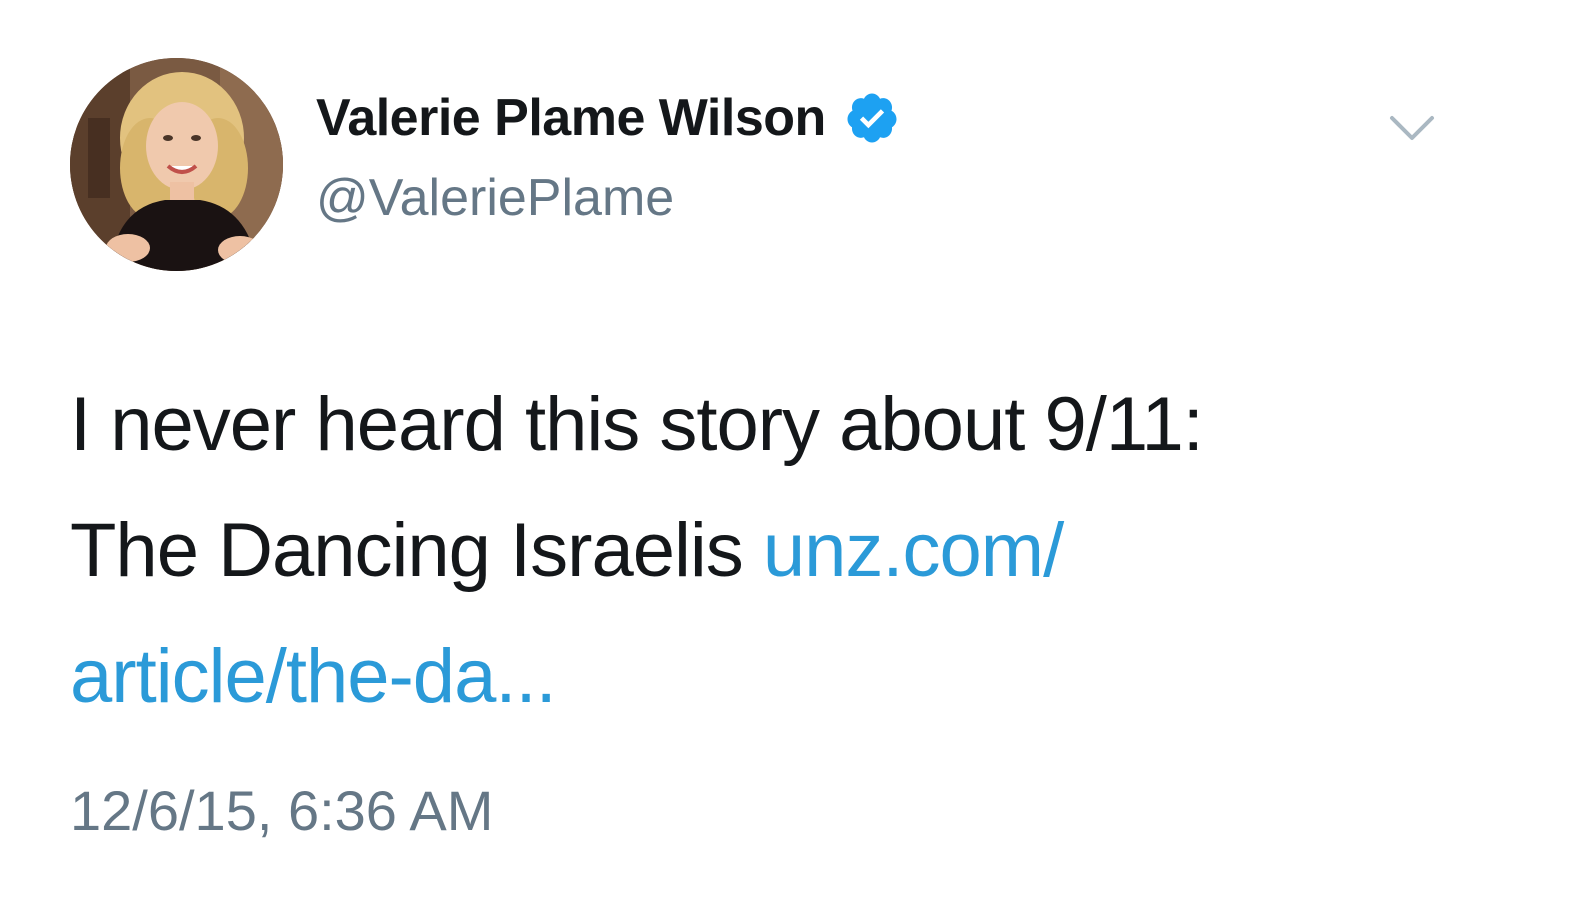 The height and width of the screenshot is (898, 1574). I want to click on verified-badge-icon, so click(872, 118).